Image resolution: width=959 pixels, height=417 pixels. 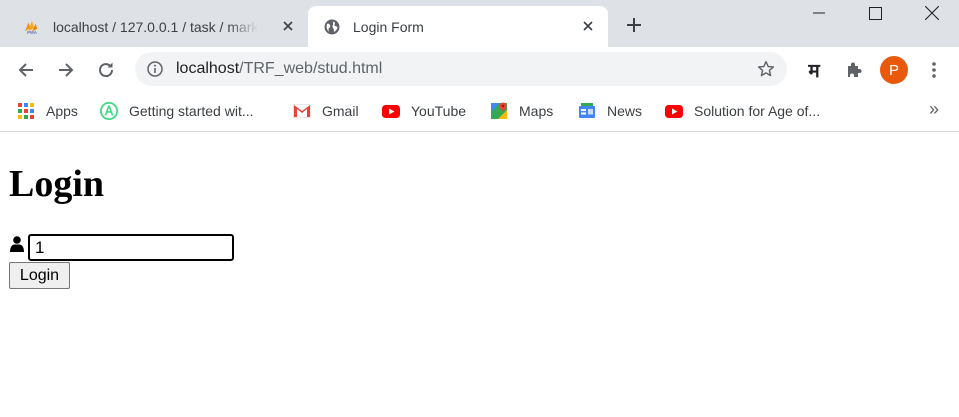 I want to click on window-close-button, so click(x=932, y=13).